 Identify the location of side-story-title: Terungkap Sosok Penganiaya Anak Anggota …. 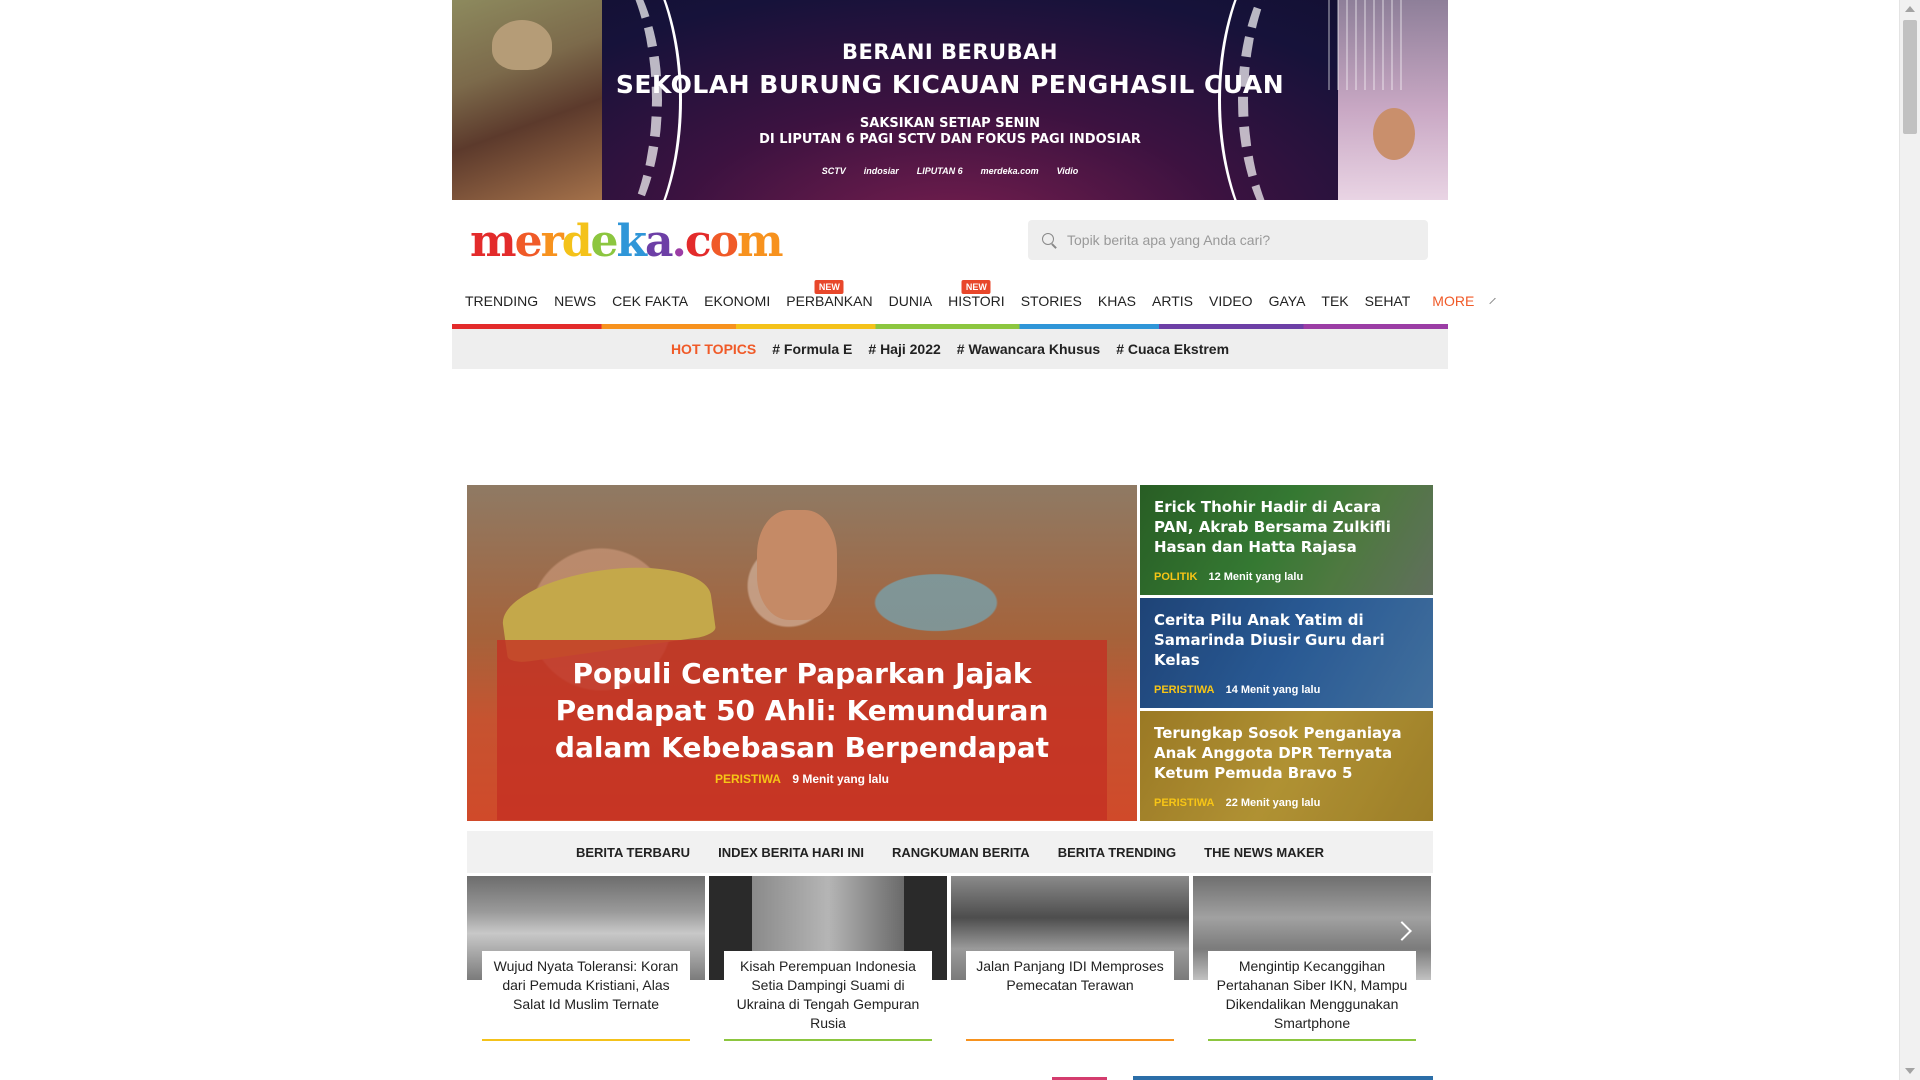
(1289, 753).